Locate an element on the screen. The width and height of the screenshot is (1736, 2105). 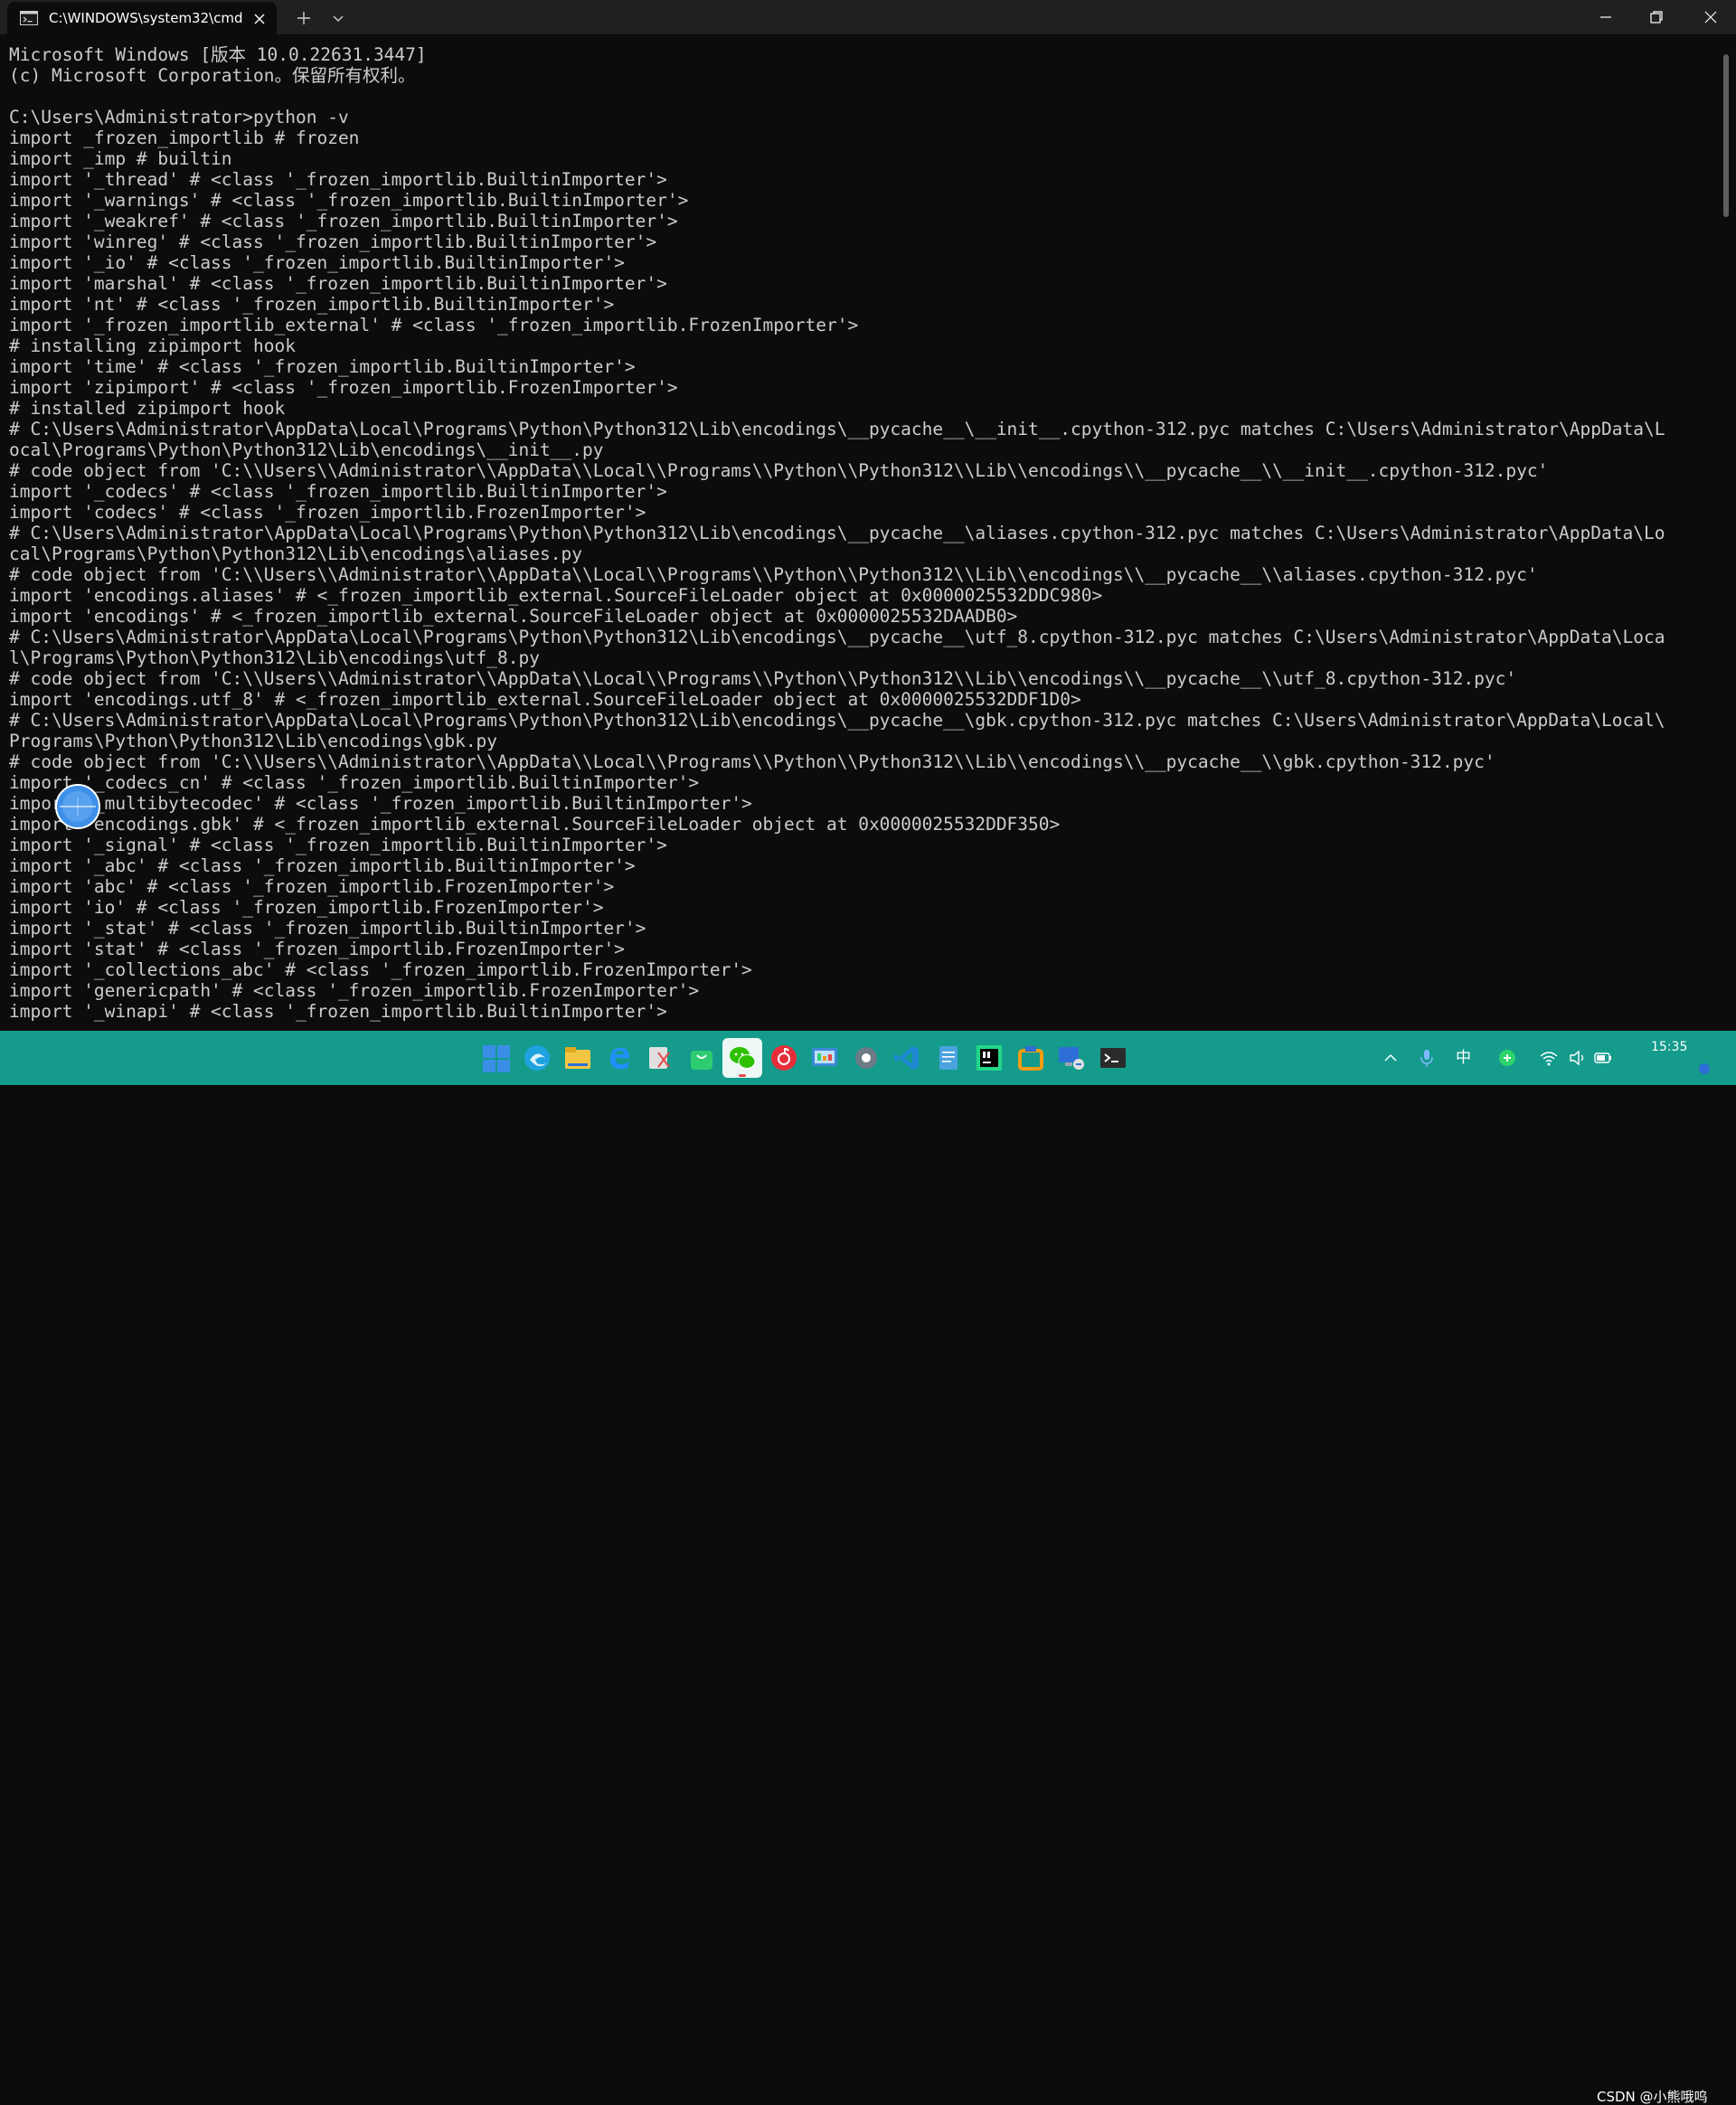
watermark-text: CSDN @小熊哦呜 is located at coordinates (1653, 2097).